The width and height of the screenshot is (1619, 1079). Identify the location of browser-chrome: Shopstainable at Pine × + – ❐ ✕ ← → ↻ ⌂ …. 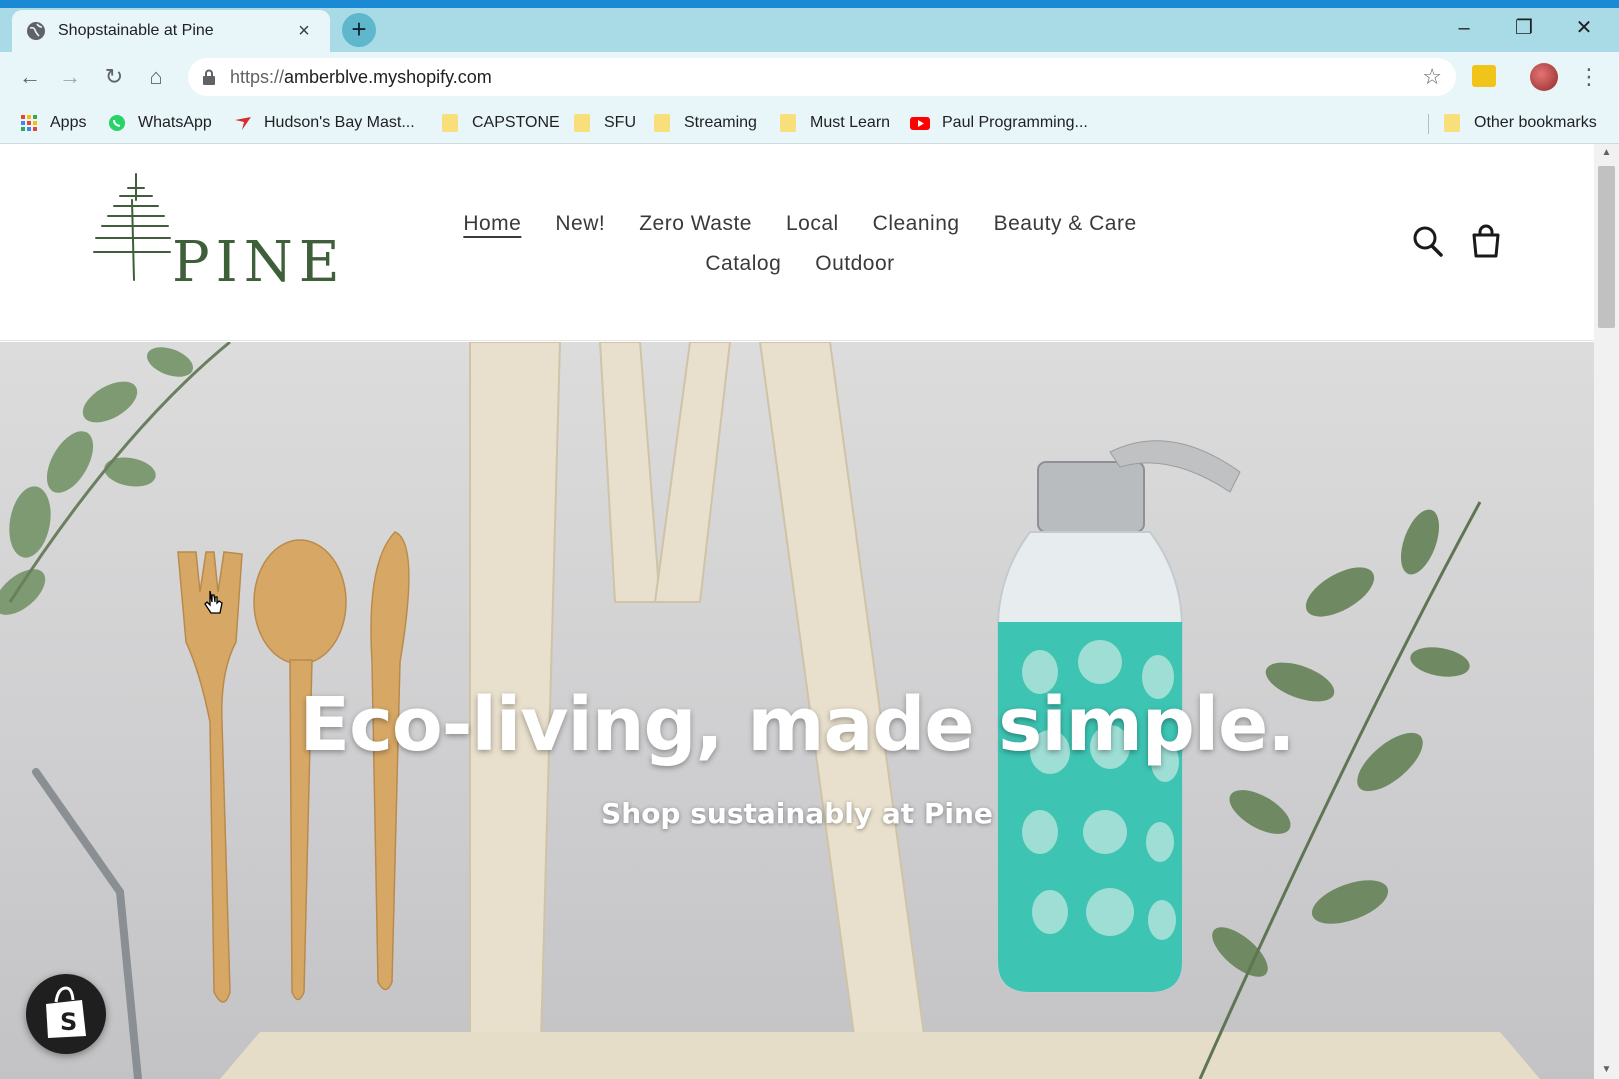
(809, 72).